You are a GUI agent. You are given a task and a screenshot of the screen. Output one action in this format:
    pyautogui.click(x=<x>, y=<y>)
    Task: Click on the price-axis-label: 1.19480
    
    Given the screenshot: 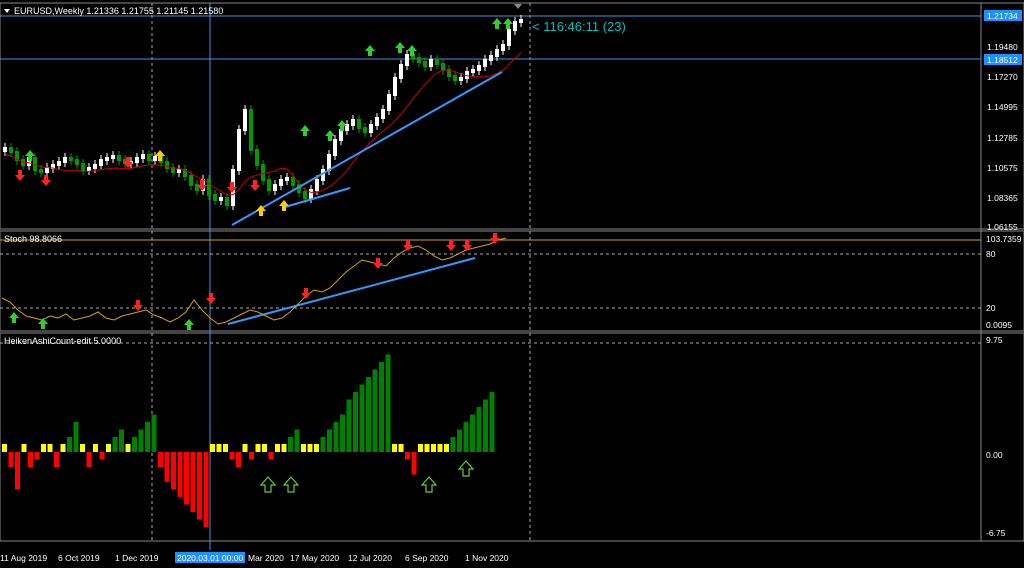 What is the action you would take?
    pyautogui.click(x=1002, y=47)
    